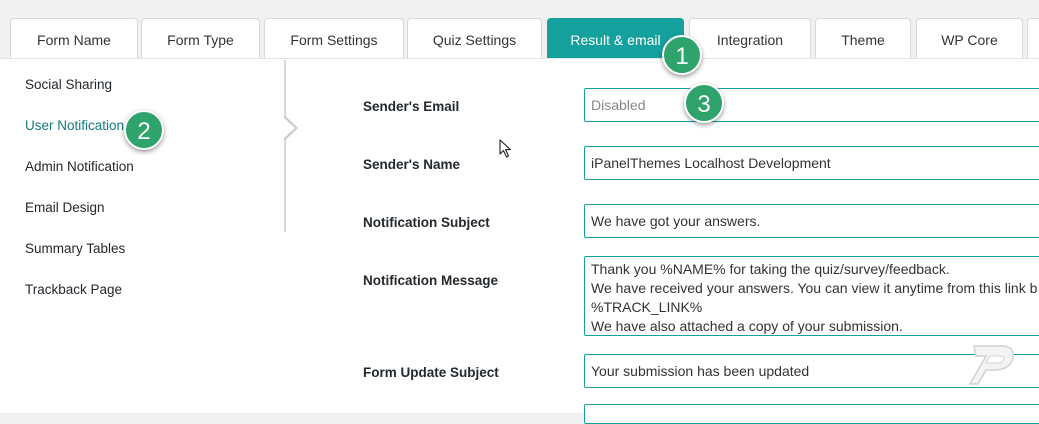 The width and height of the screenshot is (1039, 424). What do you see at coordinates (991, 365) in the screenshot?
I see `ipanelthemes-logo-icon` at bounding box center [991, 365].